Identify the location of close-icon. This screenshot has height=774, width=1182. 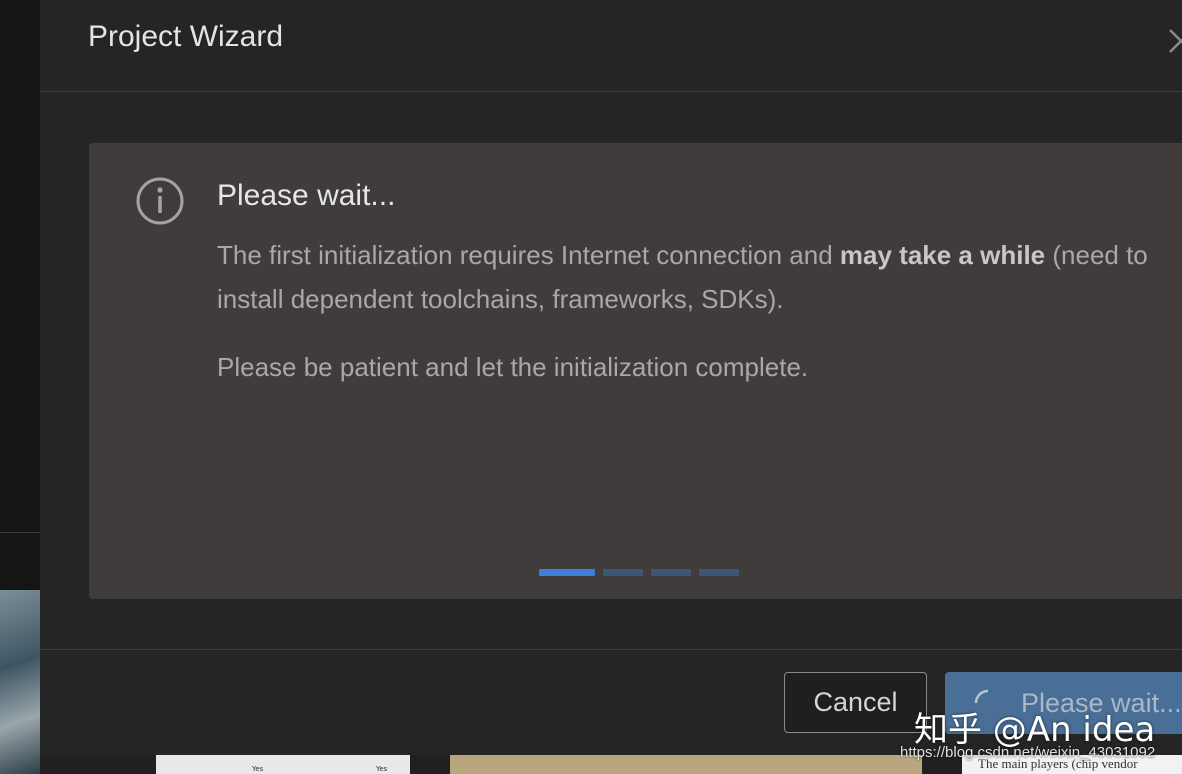
(1174, 41).